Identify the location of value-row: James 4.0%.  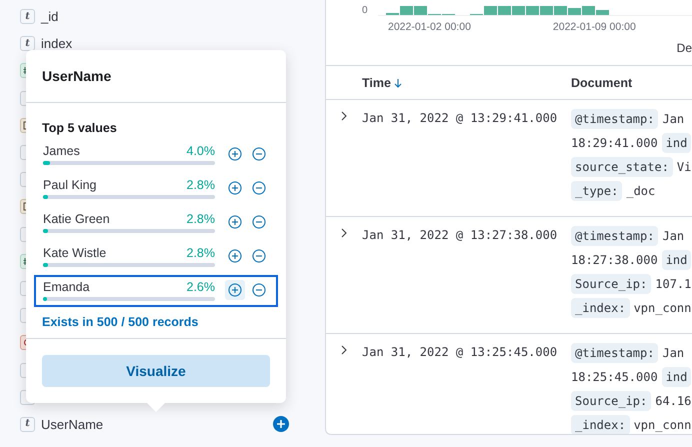
(156, 155).